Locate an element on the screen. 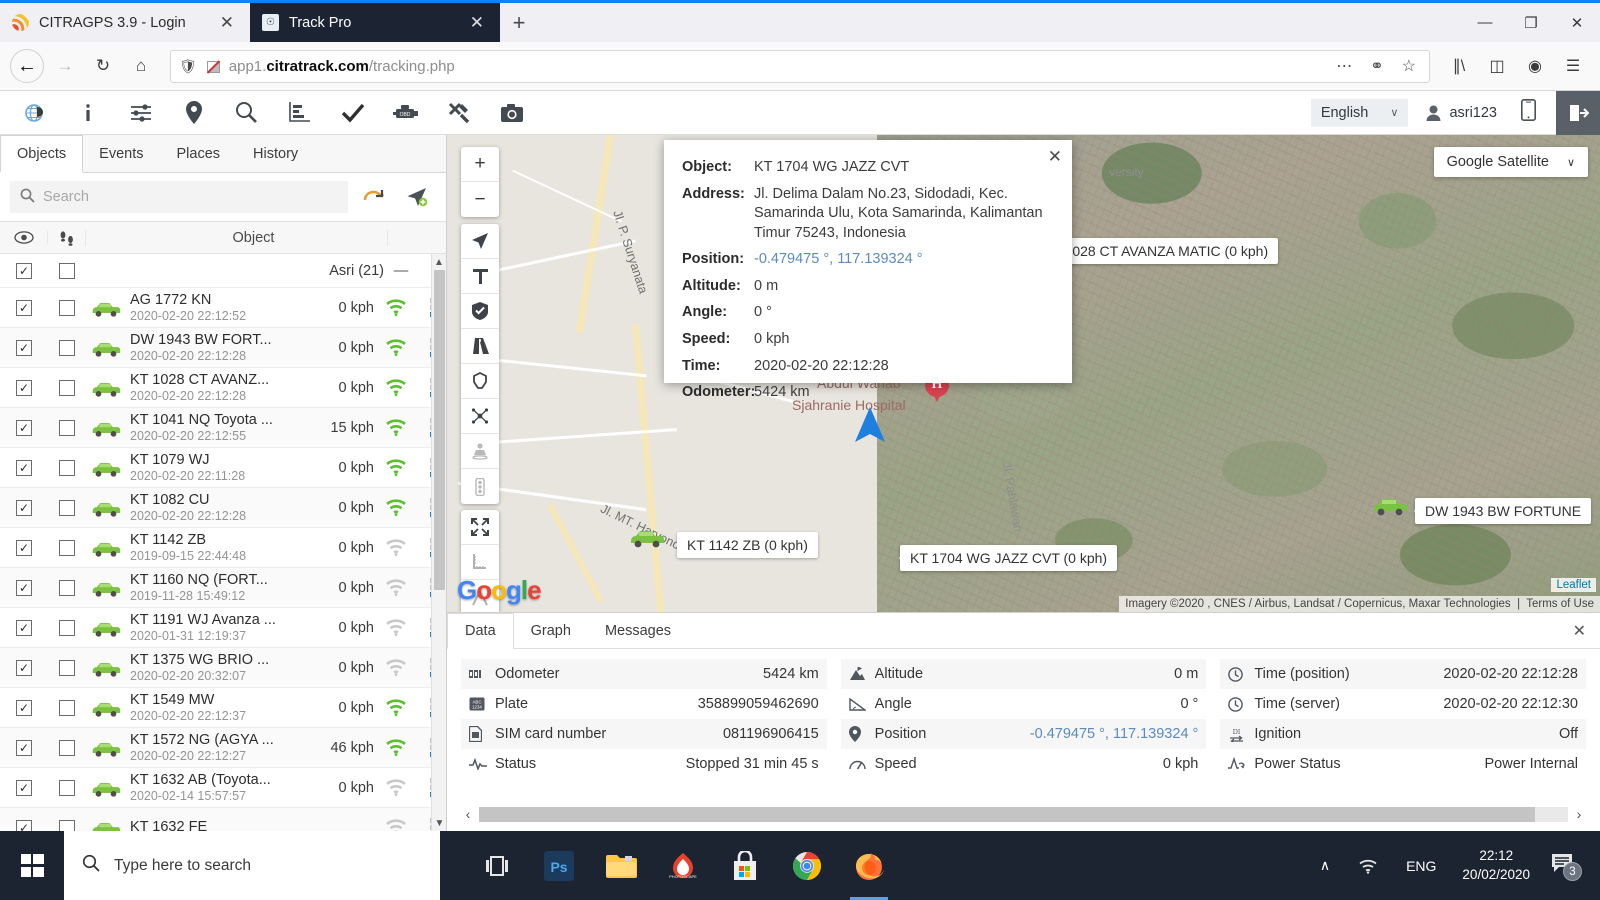  map-vehicle-label: KT 1704 WG JAZZ CVT (0 kph) is located at coordinates (1008, 558).